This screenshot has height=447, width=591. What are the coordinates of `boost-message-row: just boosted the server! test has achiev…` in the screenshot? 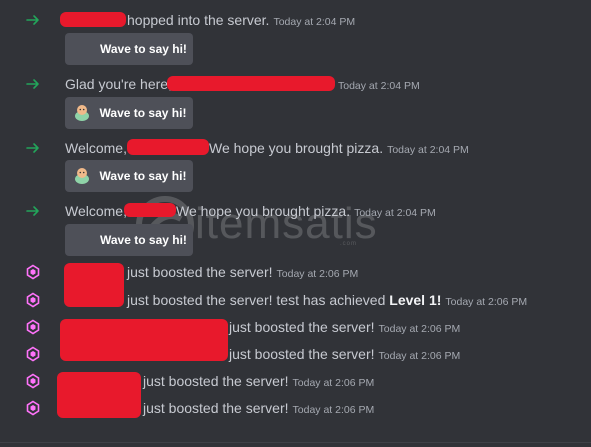 It's located at (295, 300).